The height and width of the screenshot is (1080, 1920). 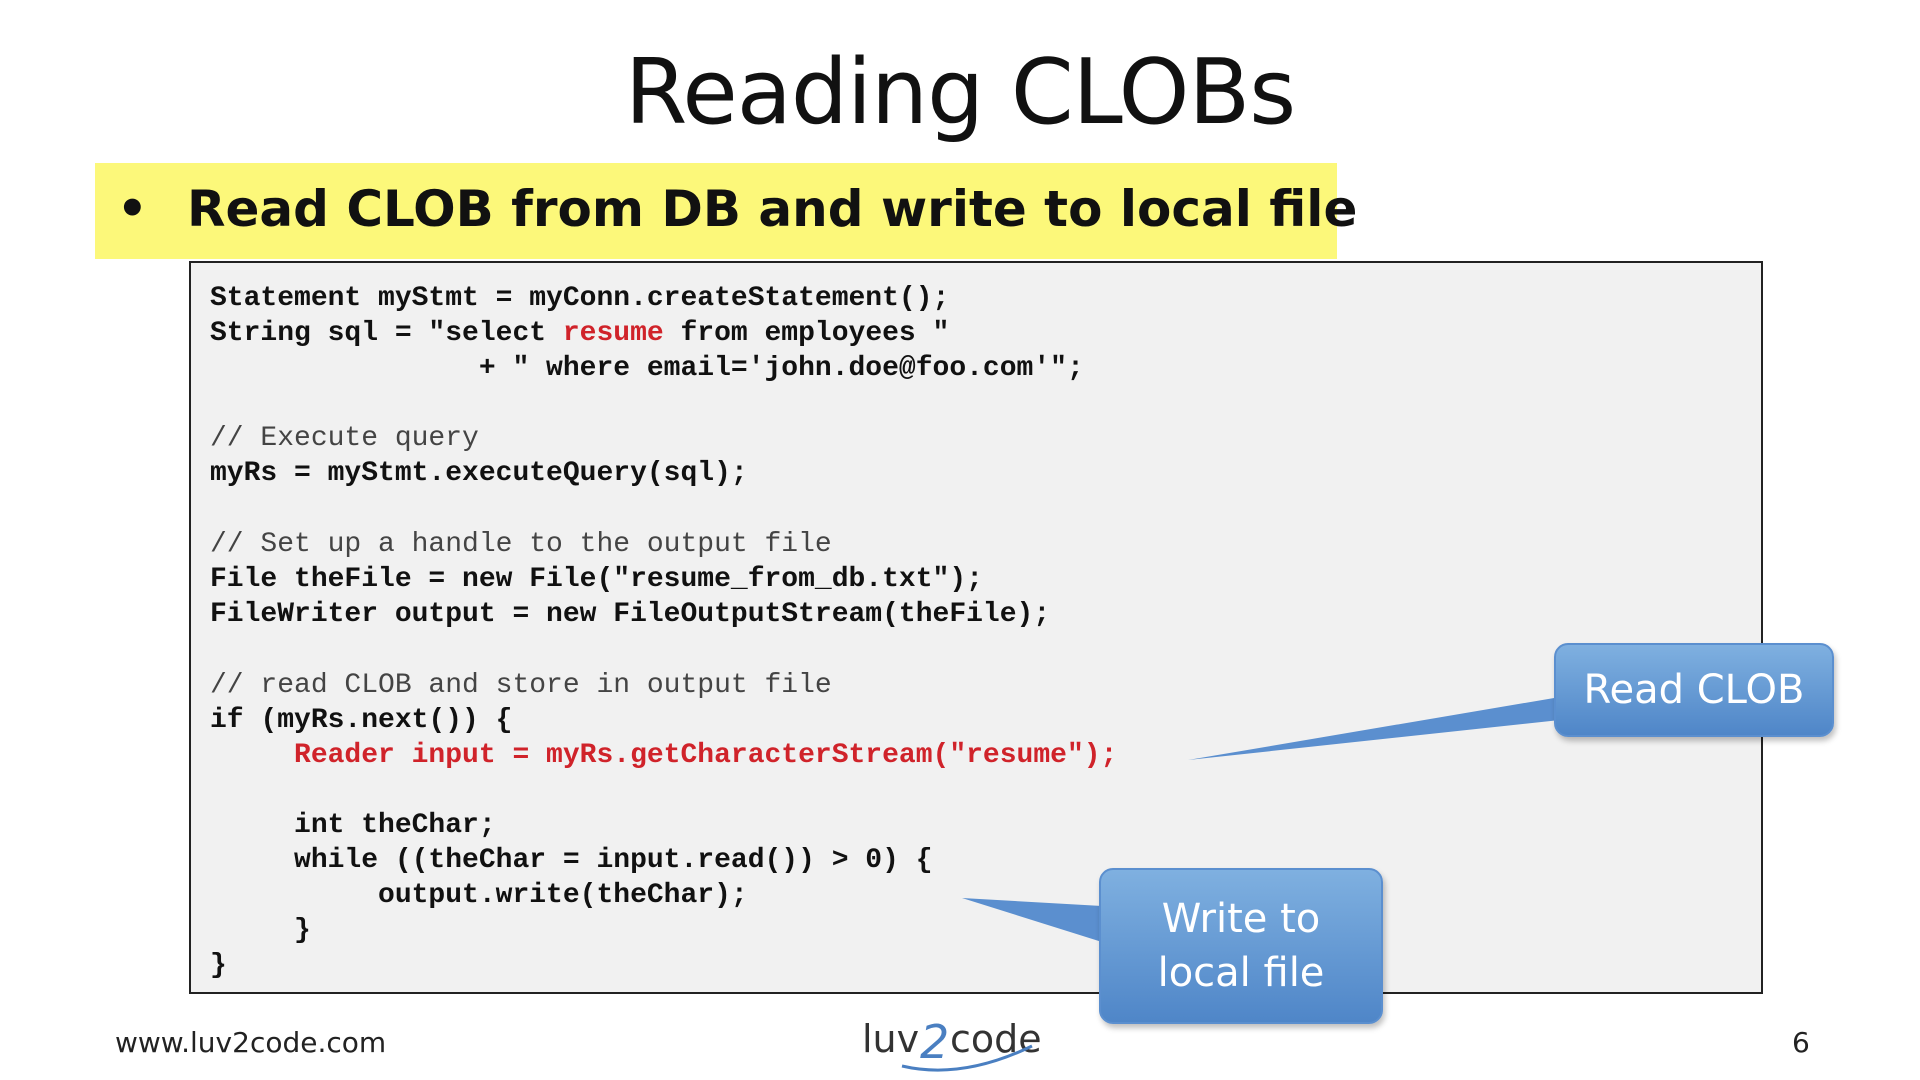 What do you see at coordinates (934, 1042) in the screenshot?
I see `svg-text: 2` at bounding box center [934, 1042].